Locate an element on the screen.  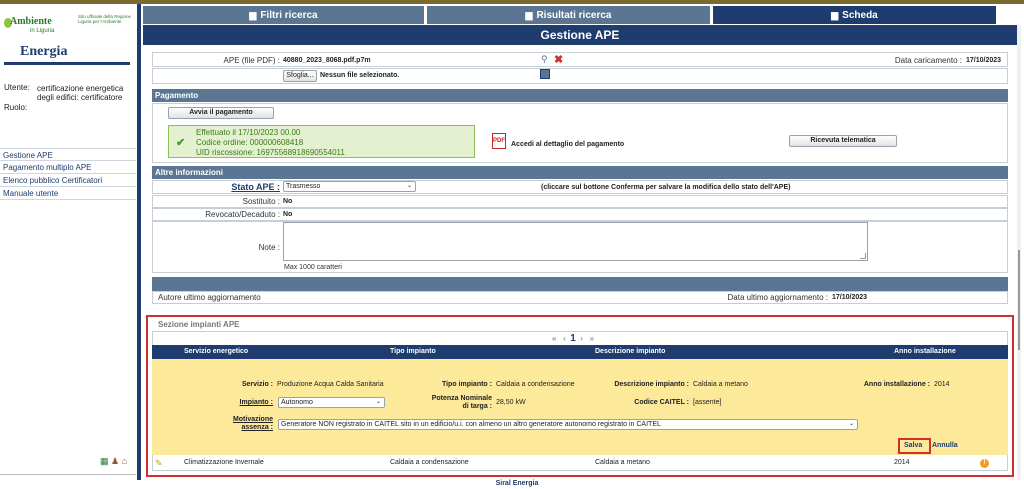
pager-prev: ‹ is located at coordinates (564, 338).